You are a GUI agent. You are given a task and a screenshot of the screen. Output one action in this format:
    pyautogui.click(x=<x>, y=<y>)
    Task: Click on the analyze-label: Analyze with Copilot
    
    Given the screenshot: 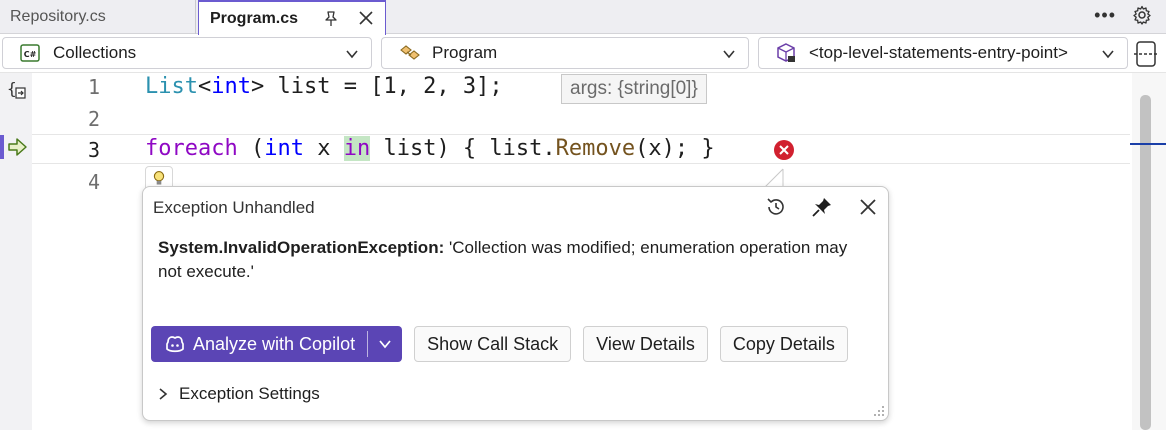 What is the action you would take?
    pyautogui.click(x=274, y=343)
    